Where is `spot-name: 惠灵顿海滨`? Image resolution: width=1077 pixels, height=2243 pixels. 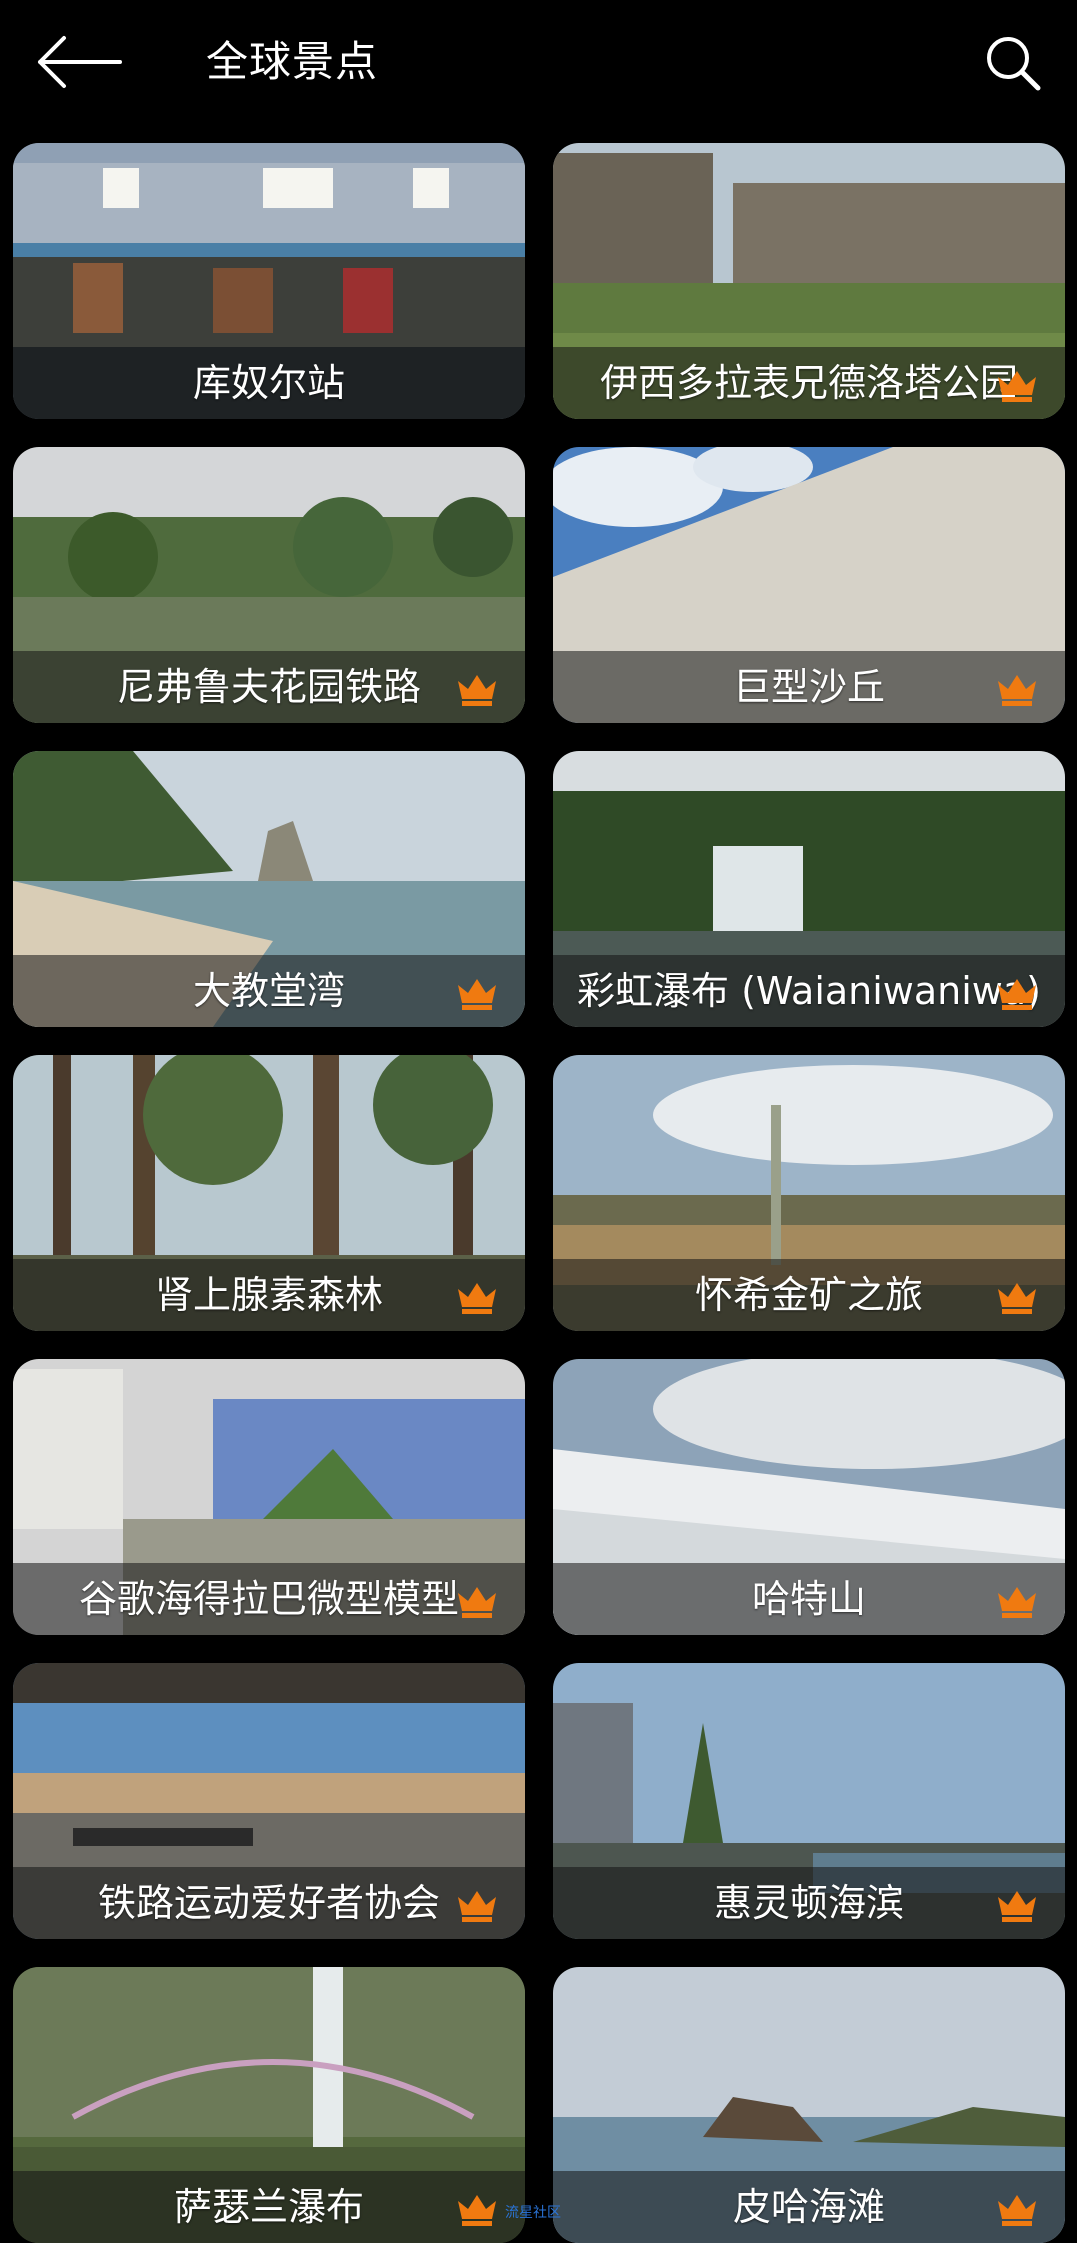 spot-name: 惠灵顿海滨 is located at coordinates (808, 1903).